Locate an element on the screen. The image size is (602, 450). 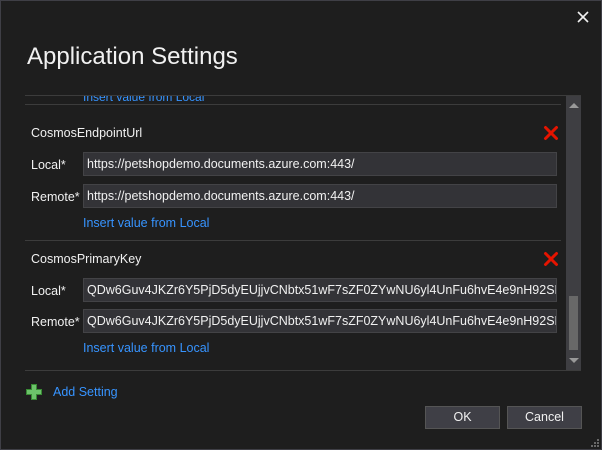
vertical-scrollbar is located at coordinates (573, 233).